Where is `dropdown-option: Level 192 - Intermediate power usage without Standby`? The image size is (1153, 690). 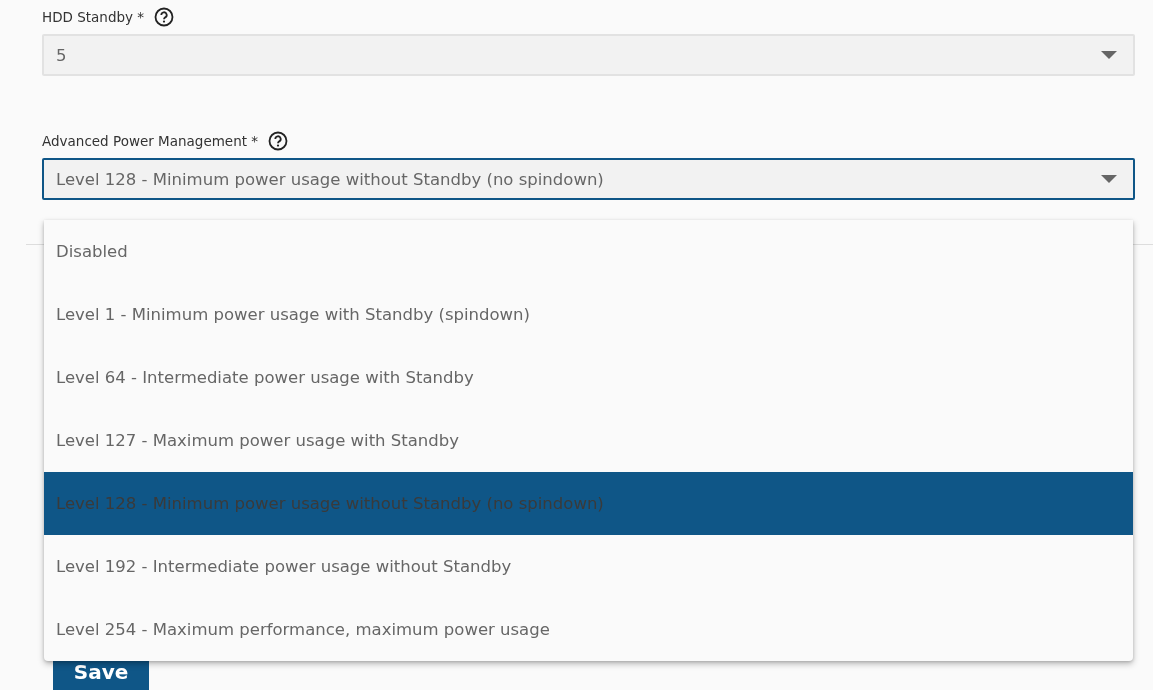
dropdown-option: Level 192 - Intermediate power usage without Standby is located at coordinates (588, 566).